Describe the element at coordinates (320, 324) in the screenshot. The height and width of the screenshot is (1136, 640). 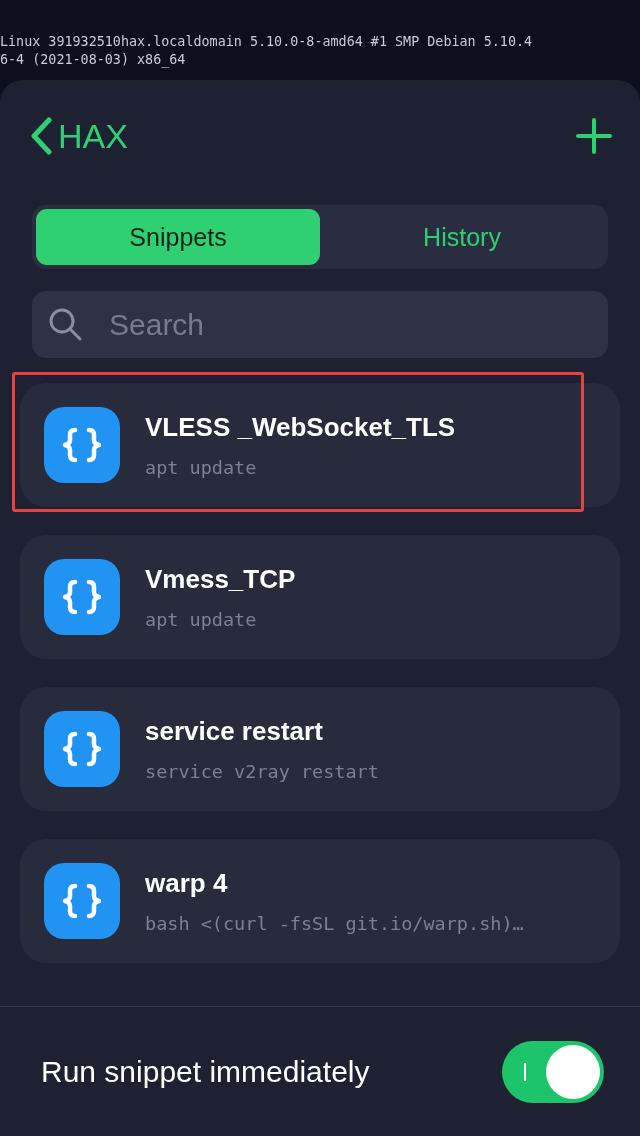
I see `search-field: Search` at that location.